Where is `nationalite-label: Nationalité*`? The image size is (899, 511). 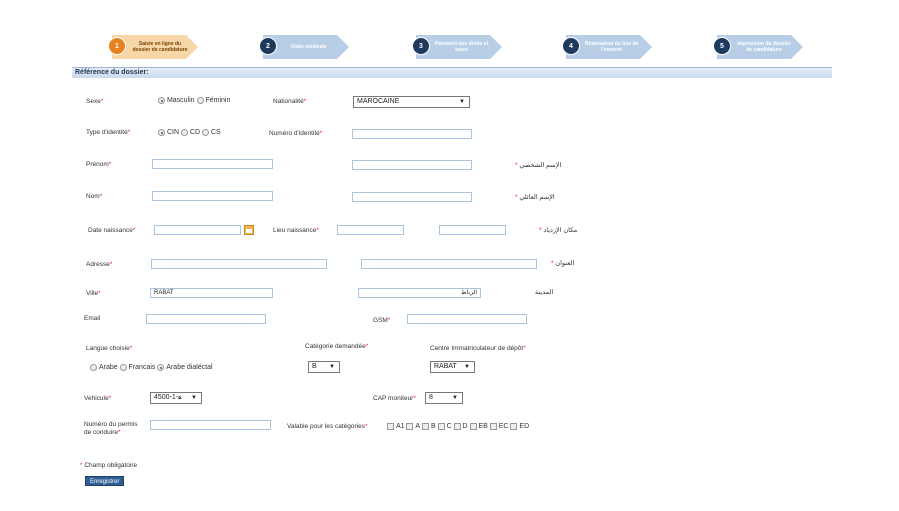 nationalite-label: Nationalité* is located at coordinates (290, 101).